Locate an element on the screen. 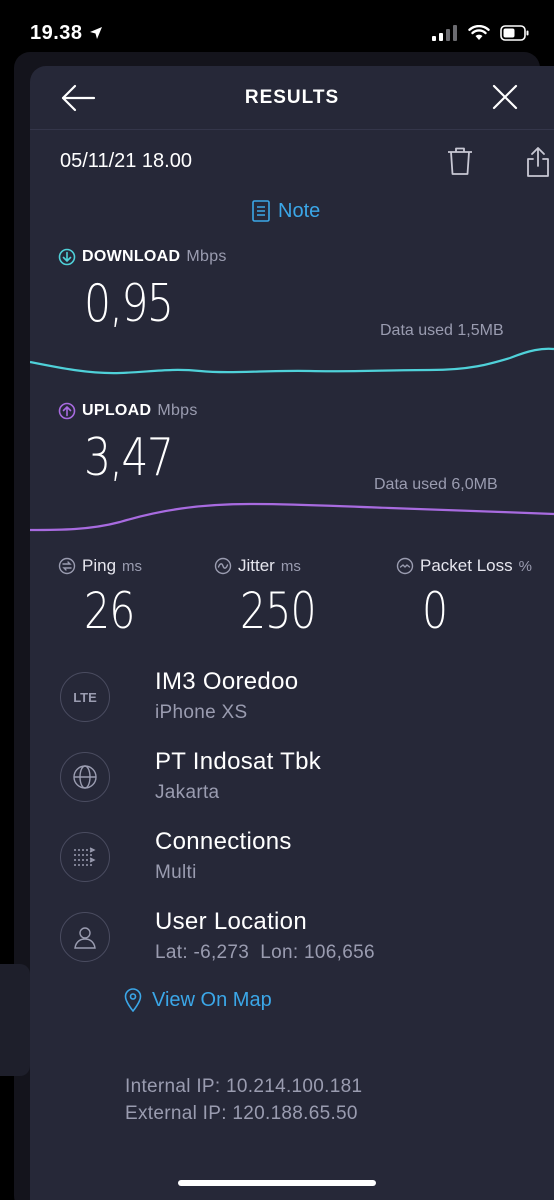 The height and width of the screenshot is (1200, 554). user-location-coords: Lat: -6,273 Lon: 106,656 is located at coordinates (265, 952).